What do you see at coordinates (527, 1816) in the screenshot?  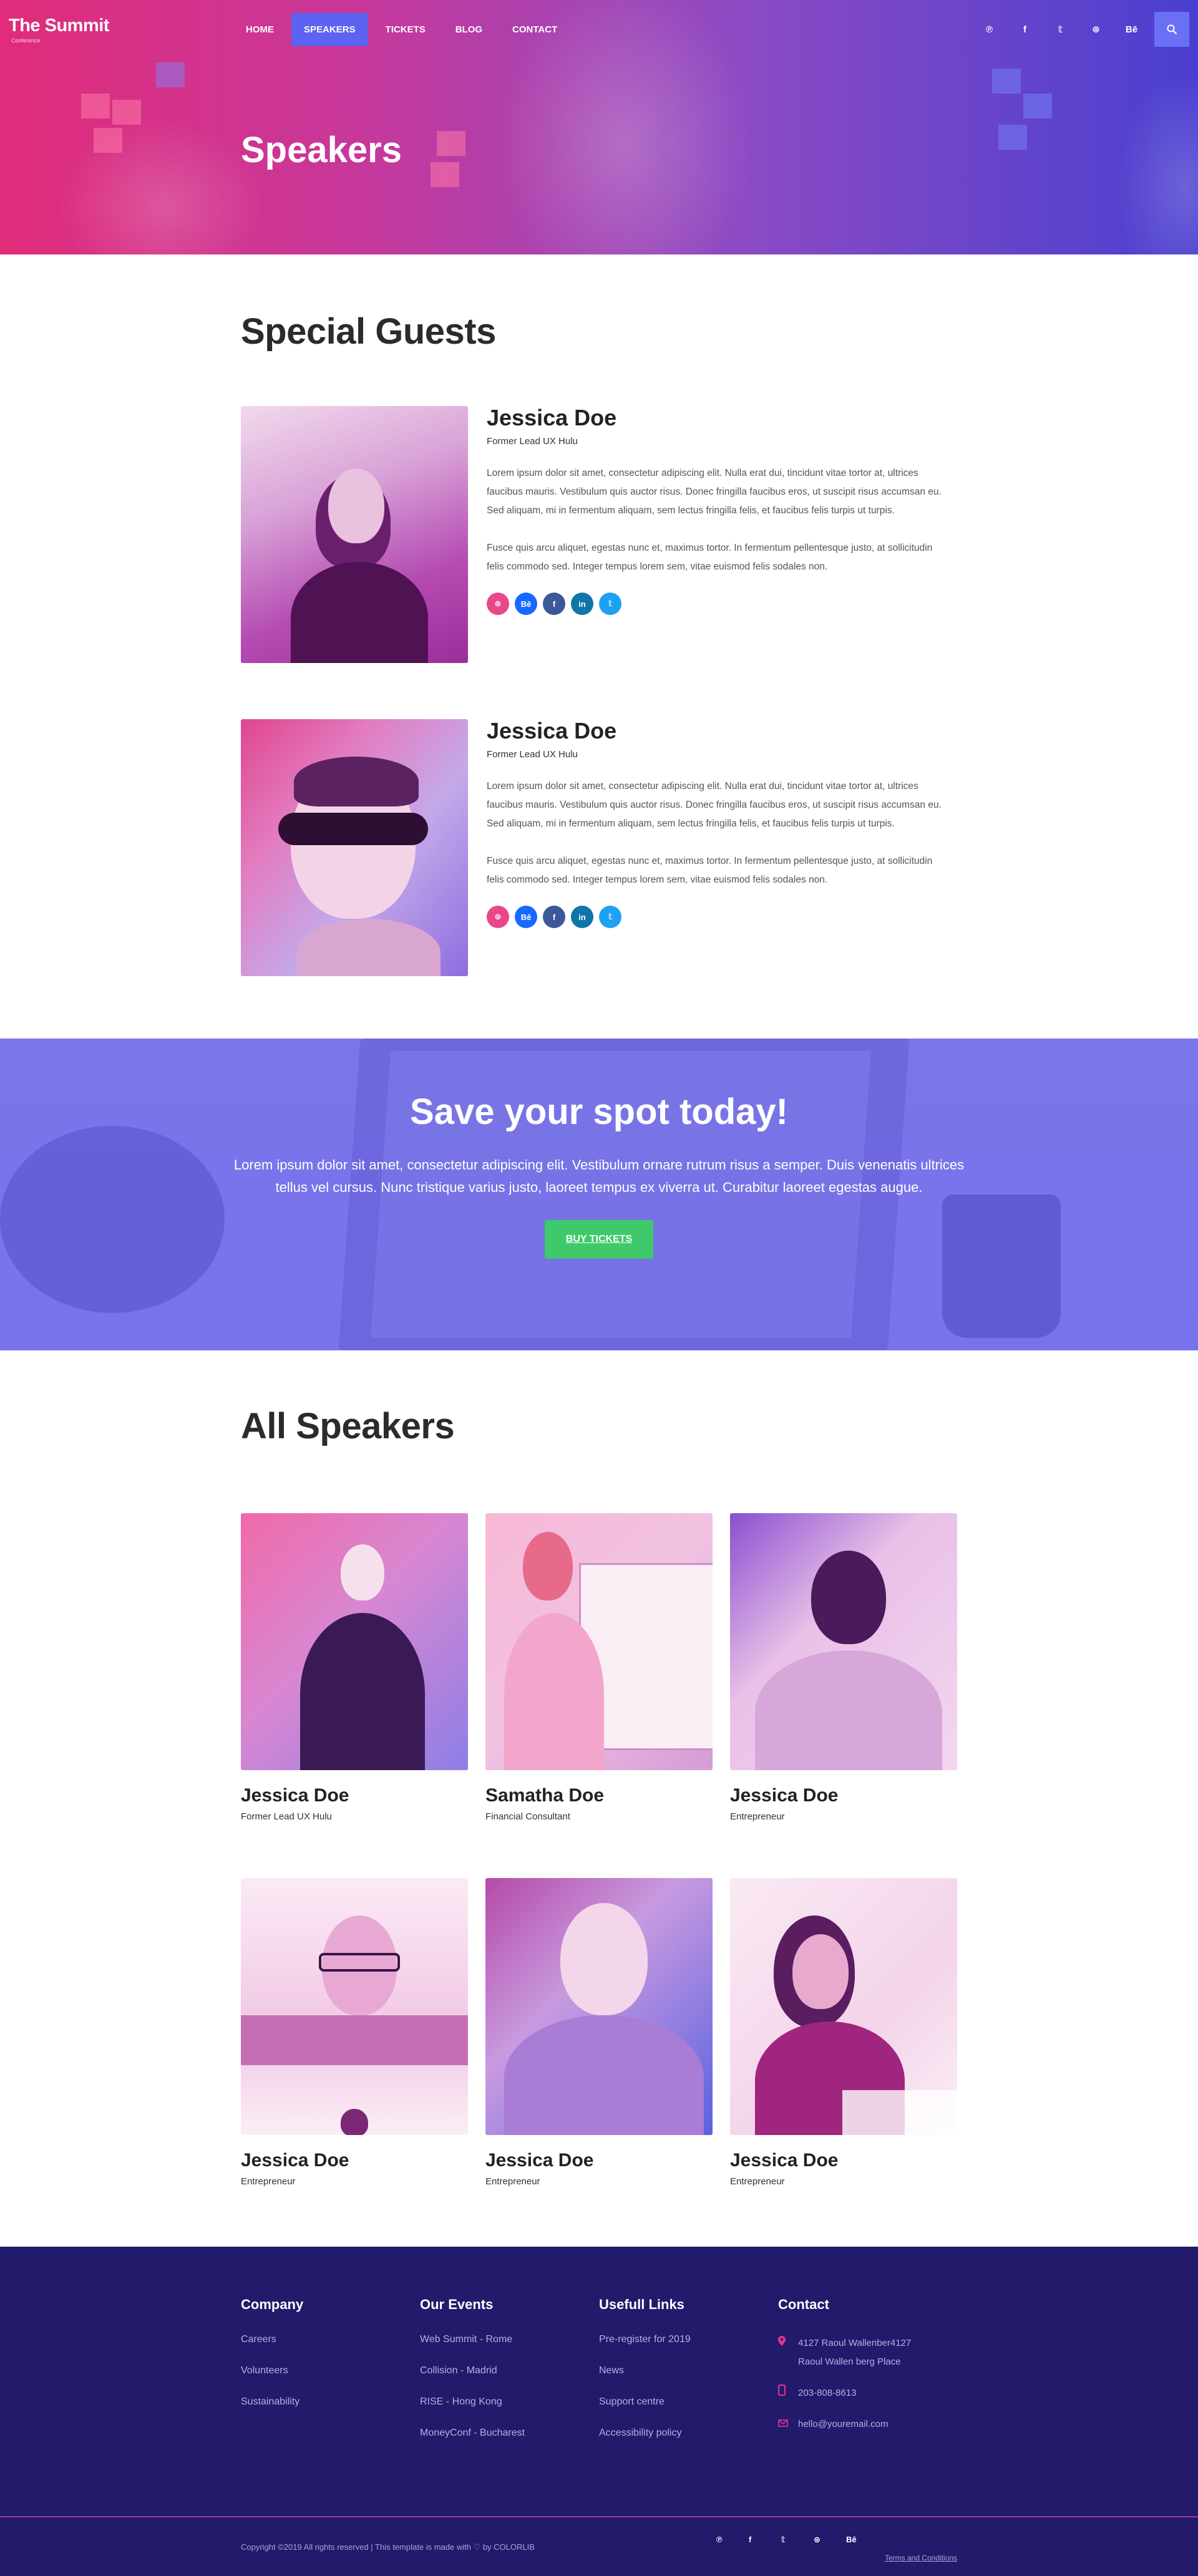 I see `speaker-role: Financial Consultant` at bounding box center [527, 1816].